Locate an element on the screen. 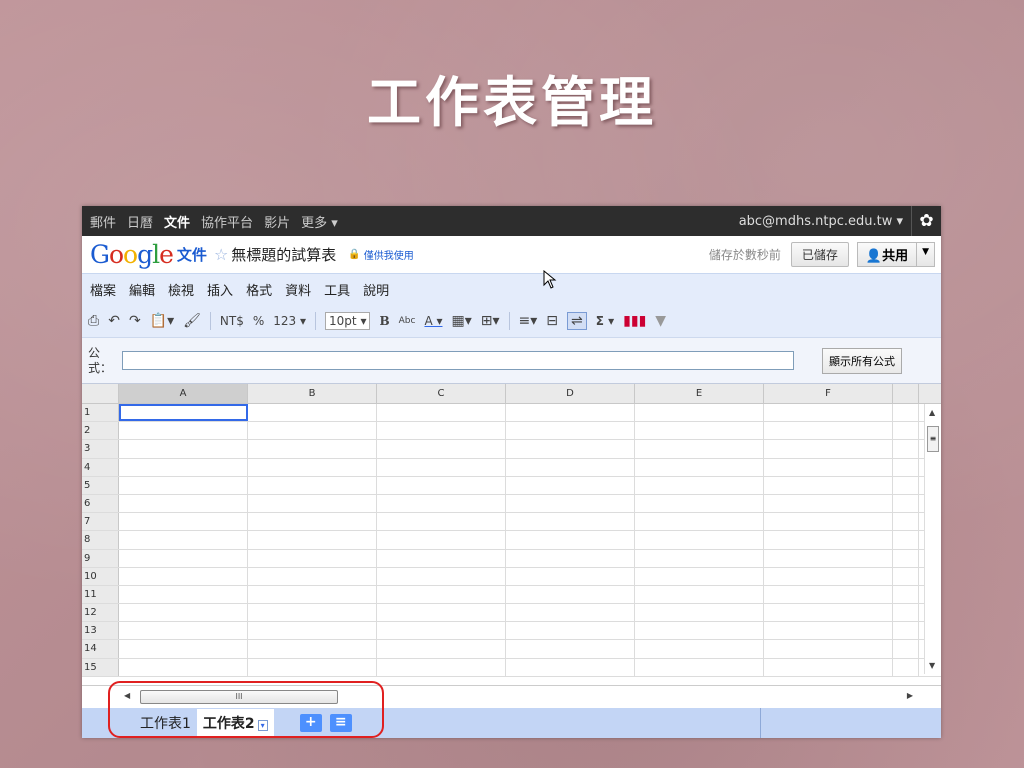 This screenshot has width=1024, height=768. formula-input is located at coordinates (458, 360).